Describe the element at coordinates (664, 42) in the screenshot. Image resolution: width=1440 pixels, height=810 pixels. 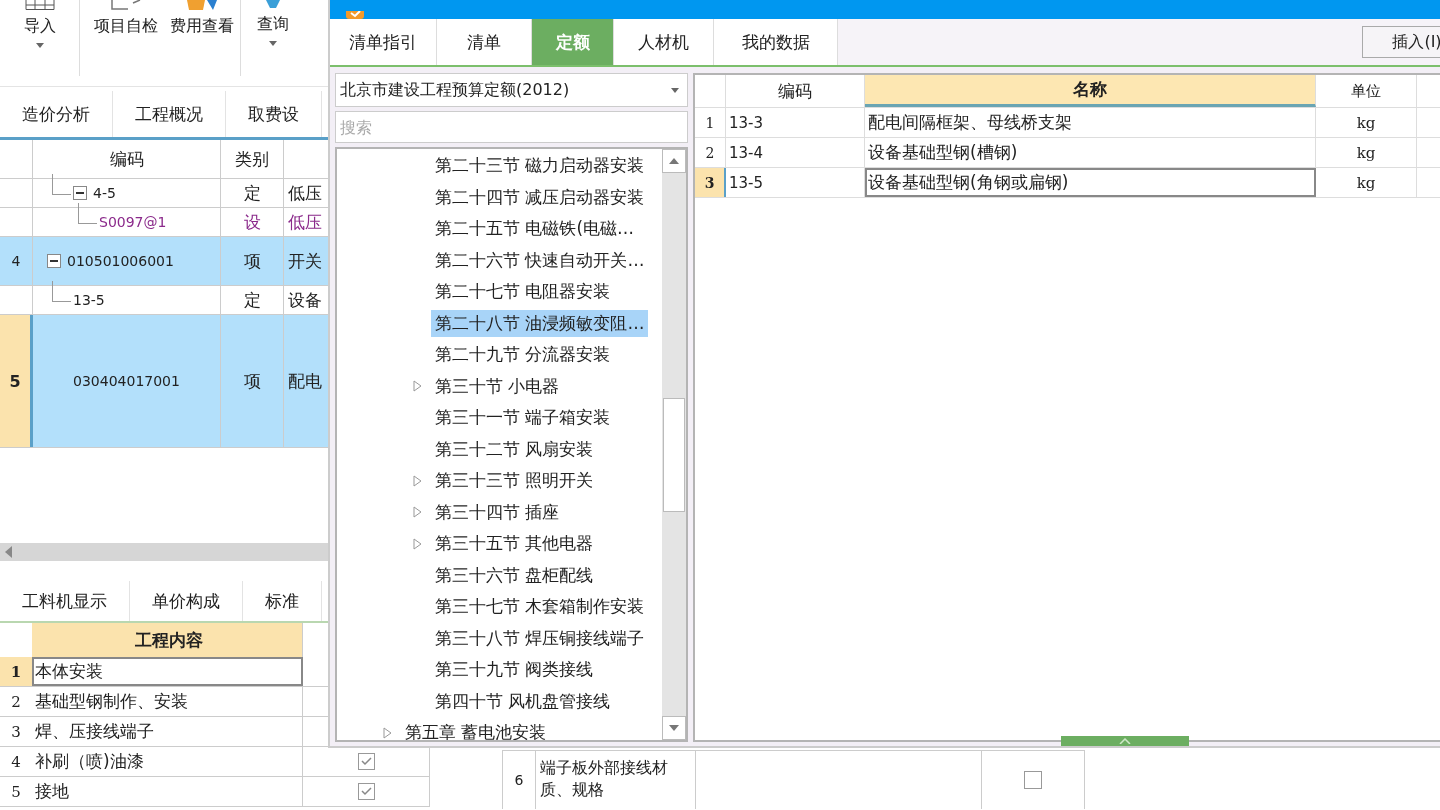
I see `tab: 人材机` at that location.